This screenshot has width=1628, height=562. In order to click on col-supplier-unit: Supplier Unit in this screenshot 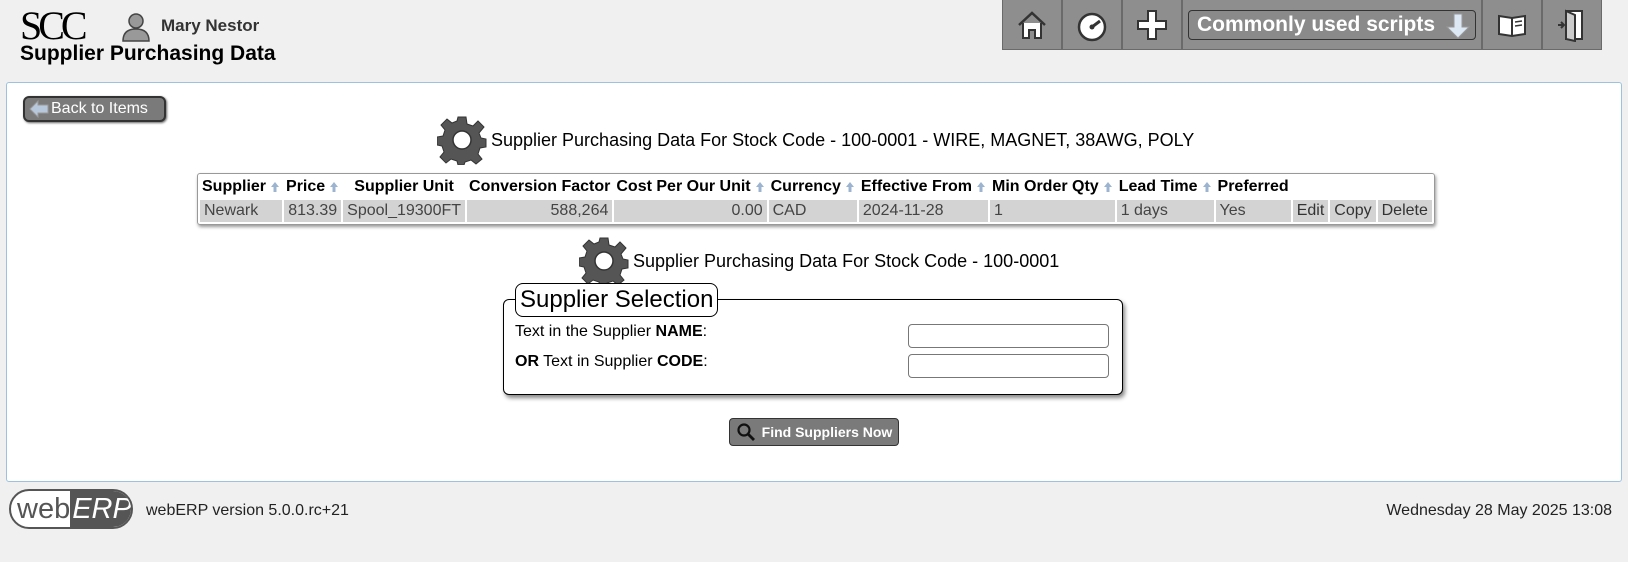, I will do `click(404, 187)`.